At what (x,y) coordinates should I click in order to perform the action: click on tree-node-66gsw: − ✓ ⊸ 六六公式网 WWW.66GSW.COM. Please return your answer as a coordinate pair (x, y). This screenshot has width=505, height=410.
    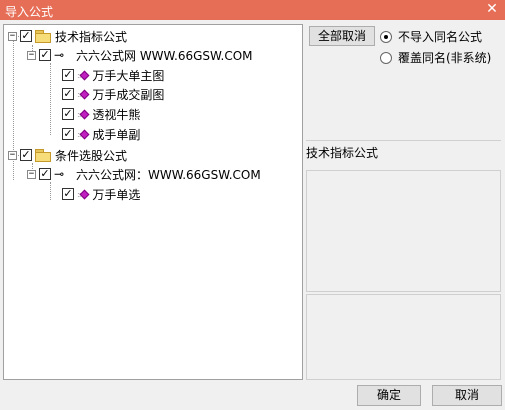
    Looking at the image, I should click on (140, 55).